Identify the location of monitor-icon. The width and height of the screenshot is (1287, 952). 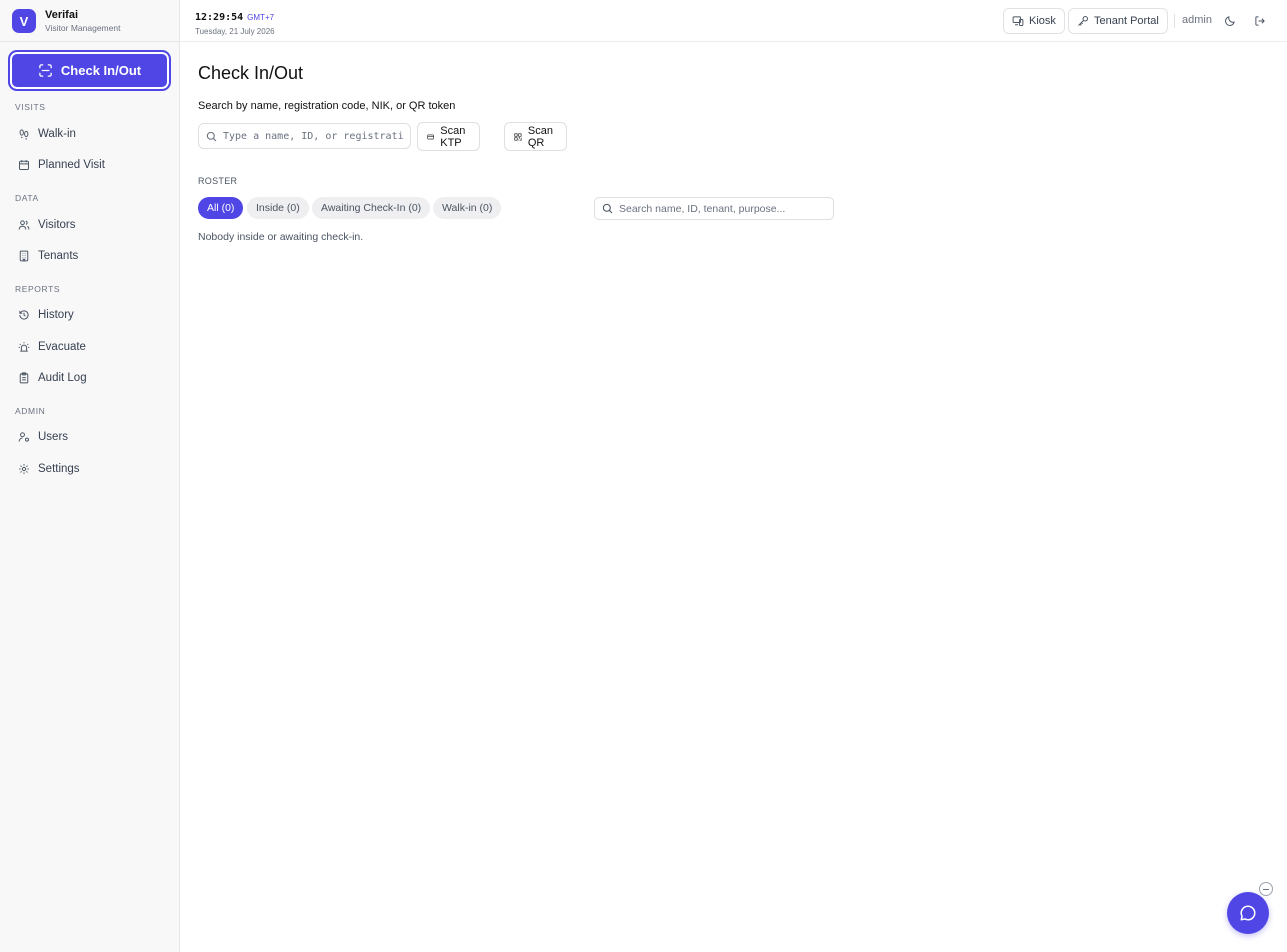
(1018, 21).